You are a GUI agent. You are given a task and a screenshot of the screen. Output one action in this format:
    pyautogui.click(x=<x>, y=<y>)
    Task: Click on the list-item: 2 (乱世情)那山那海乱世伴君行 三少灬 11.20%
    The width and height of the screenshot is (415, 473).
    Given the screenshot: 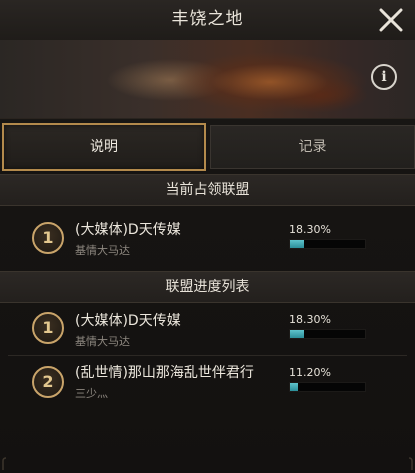 What is the action you would take?
    pyautogui.click(x=207, y=382)
    